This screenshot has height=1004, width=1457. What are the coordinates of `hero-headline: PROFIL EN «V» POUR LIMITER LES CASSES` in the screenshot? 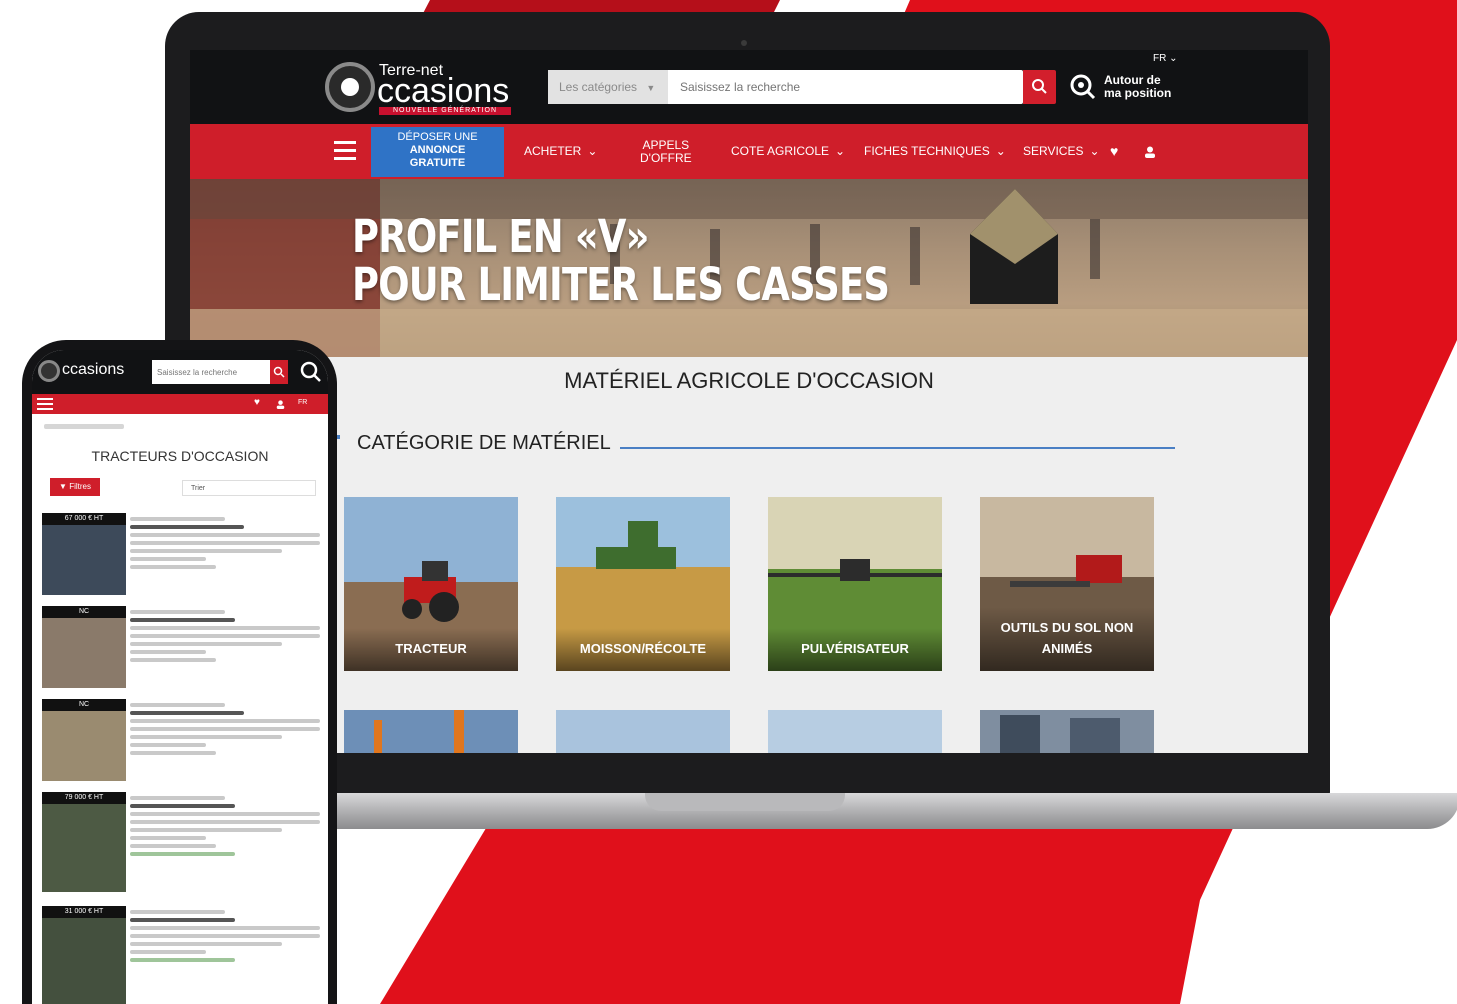 It's located at (621, 260).